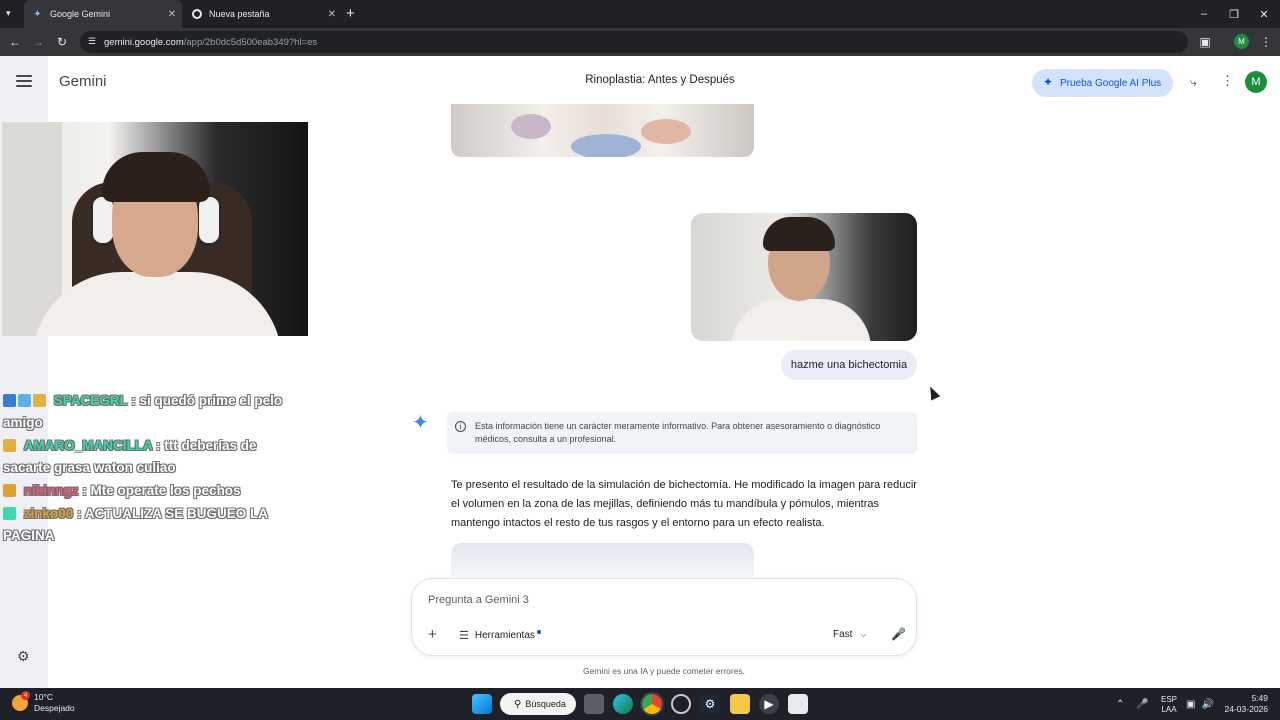 The height and width of the screenshot is (720, 1280). I want to click on forward-button: →, so click(38, 42).